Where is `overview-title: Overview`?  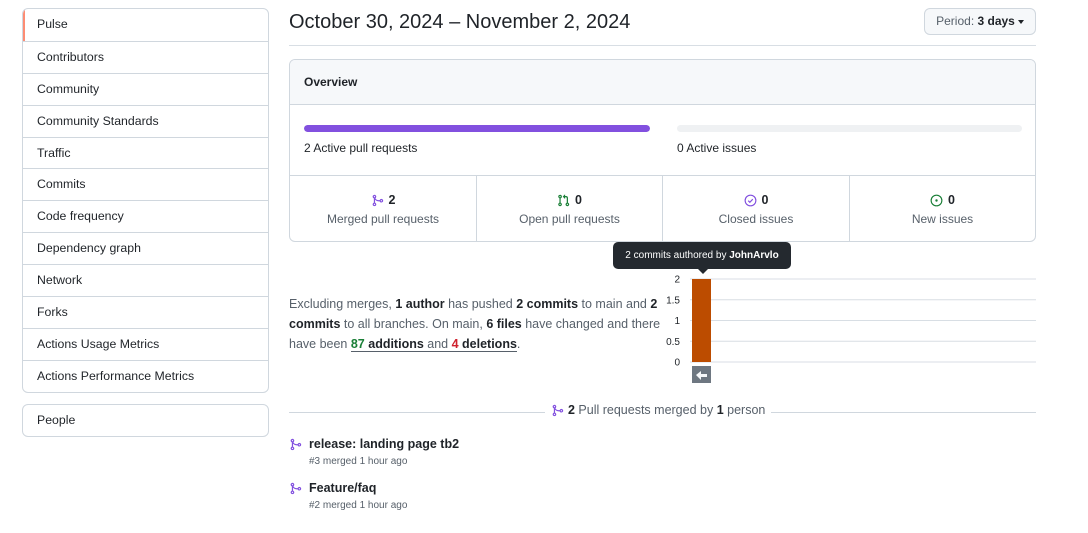 overview-title: Overview is located at coordinates (662, 82).